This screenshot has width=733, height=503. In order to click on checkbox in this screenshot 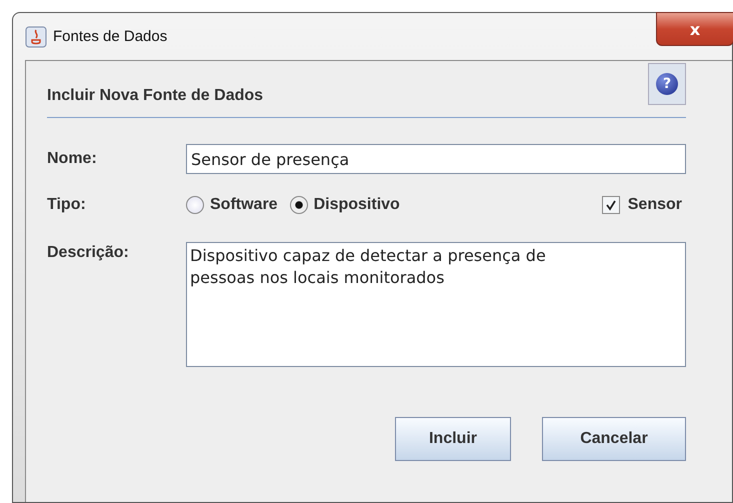, I will do `click(611, 205)`.